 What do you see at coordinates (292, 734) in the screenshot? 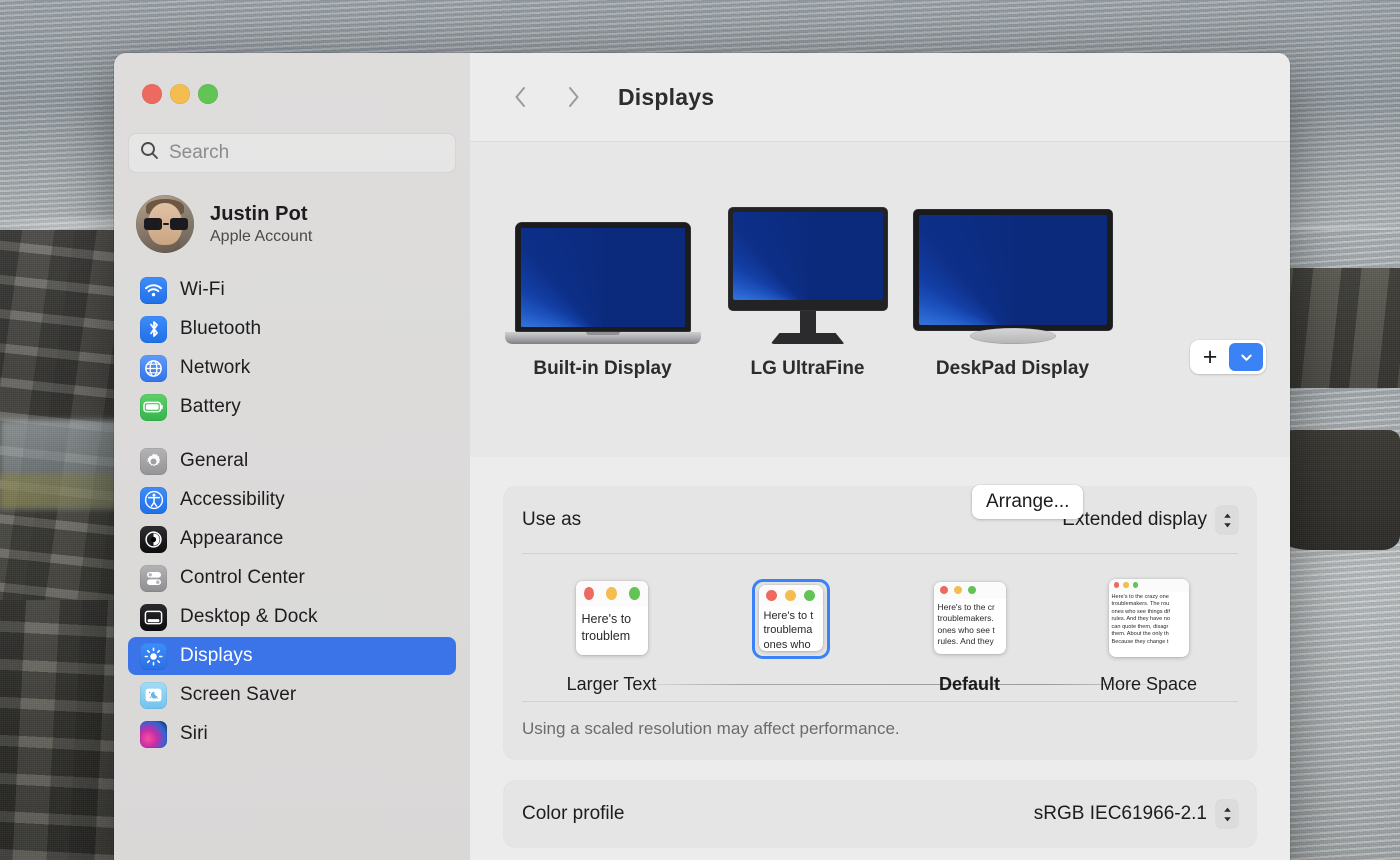
I see `sidebar-item-siri: Siri` at bounding box center [292, 734].